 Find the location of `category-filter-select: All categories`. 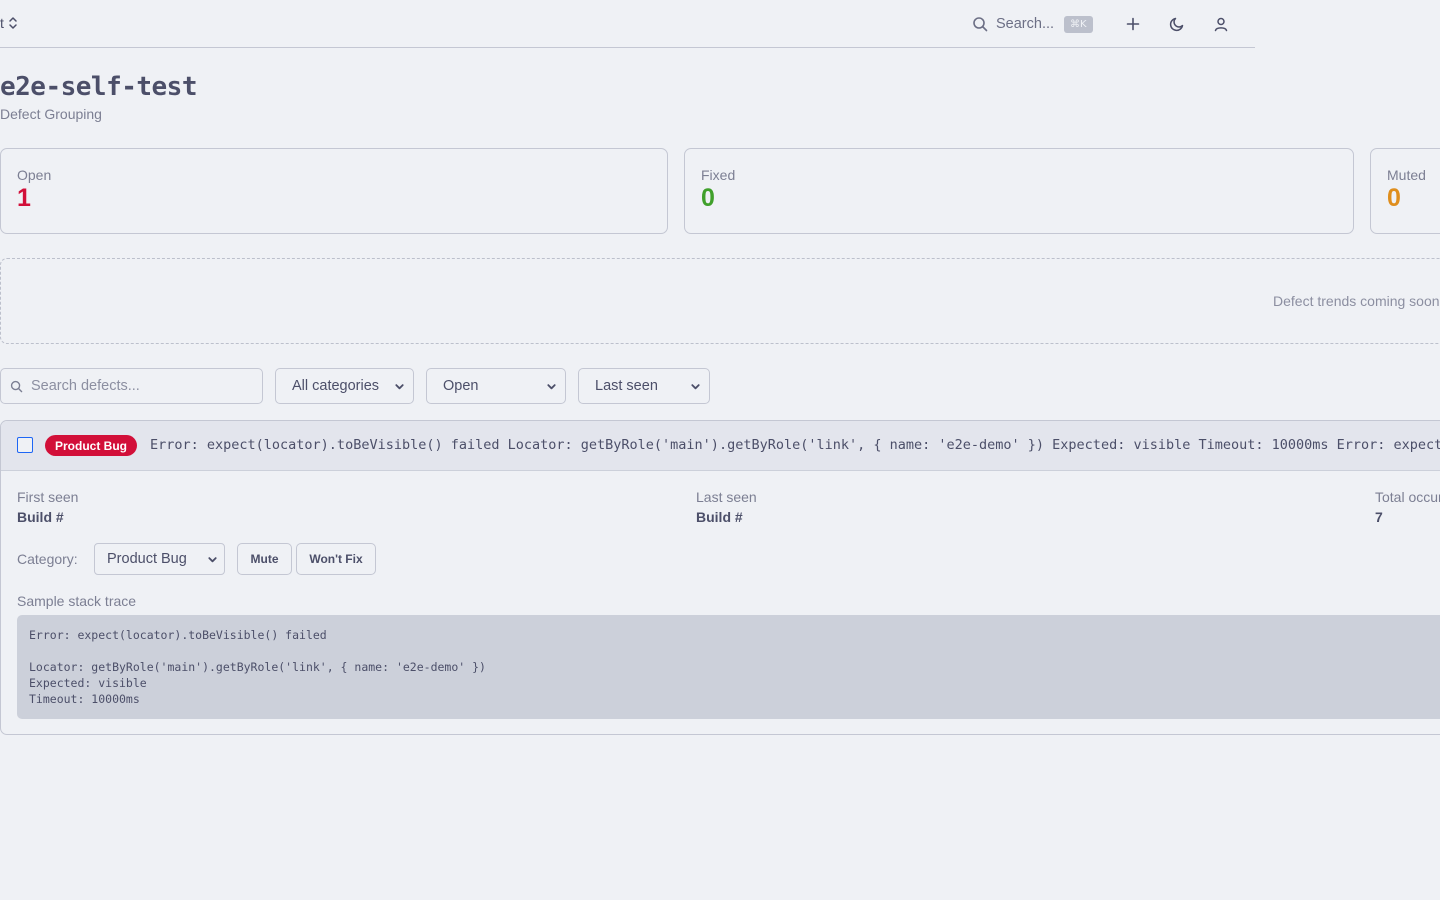

category-filter-select: All categories is located at coordinates (344, 386).